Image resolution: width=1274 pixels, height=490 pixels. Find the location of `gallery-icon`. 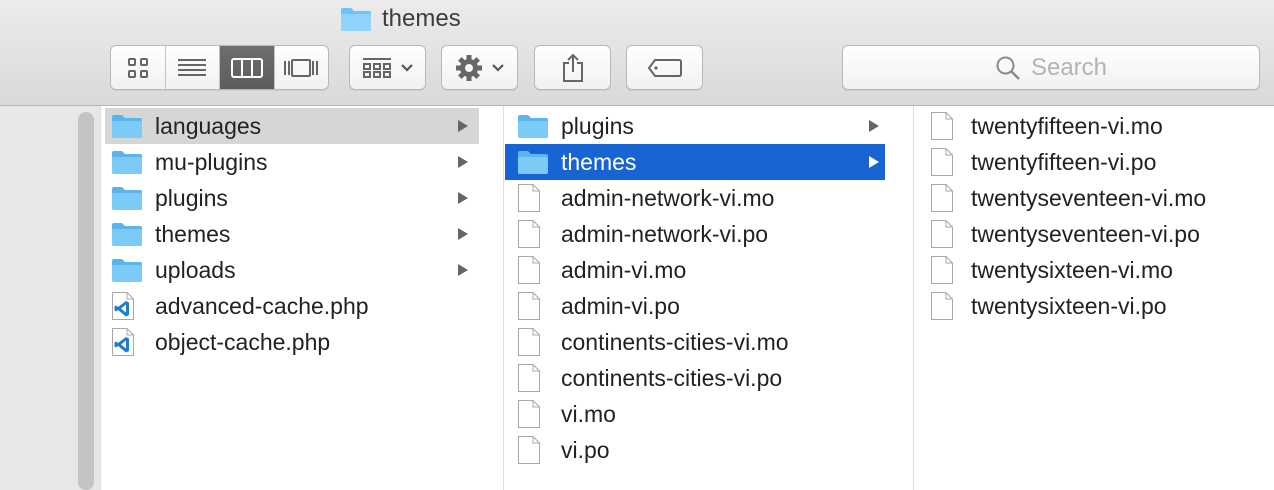

gallery-icon is located at coordinates (301, 67).